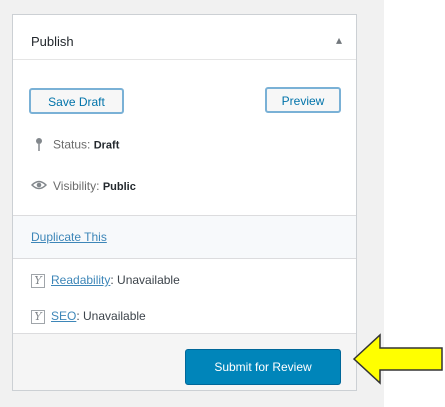 The image size is (445, 407). What do you see at coordinates (184, 37) in the screenshot?
I see `publish-header: Publish ▴` at bounding box center [184, 37].